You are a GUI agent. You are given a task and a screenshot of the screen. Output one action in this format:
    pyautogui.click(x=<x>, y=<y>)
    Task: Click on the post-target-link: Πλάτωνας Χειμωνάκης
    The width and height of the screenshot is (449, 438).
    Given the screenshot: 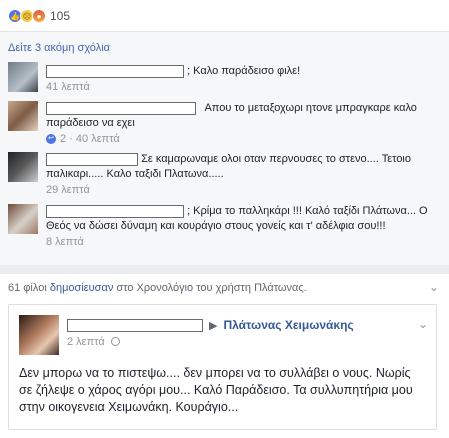 What is the action you would take?
    pyautogui.click(x=288, y=325)
    